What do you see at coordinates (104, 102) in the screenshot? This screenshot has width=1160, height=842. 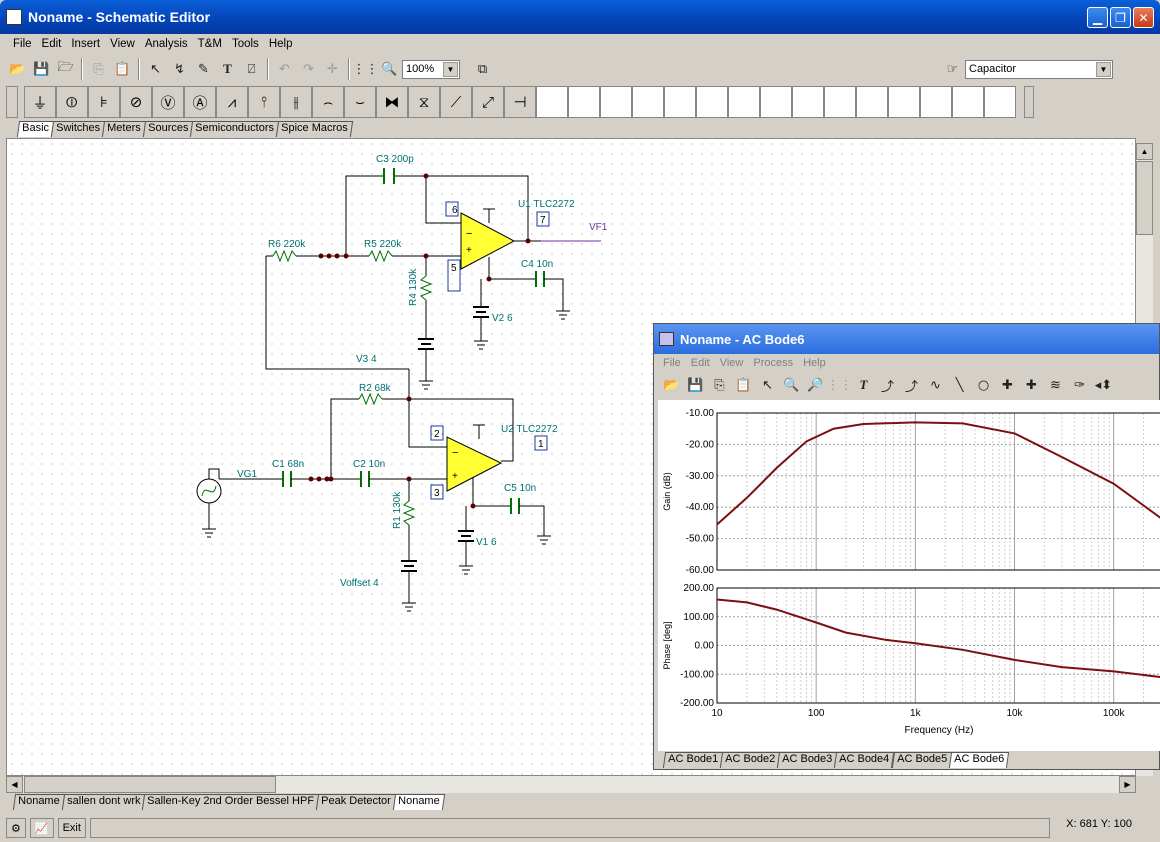 I see `battery-icon: ⊧` at bounding box center [104, 102].